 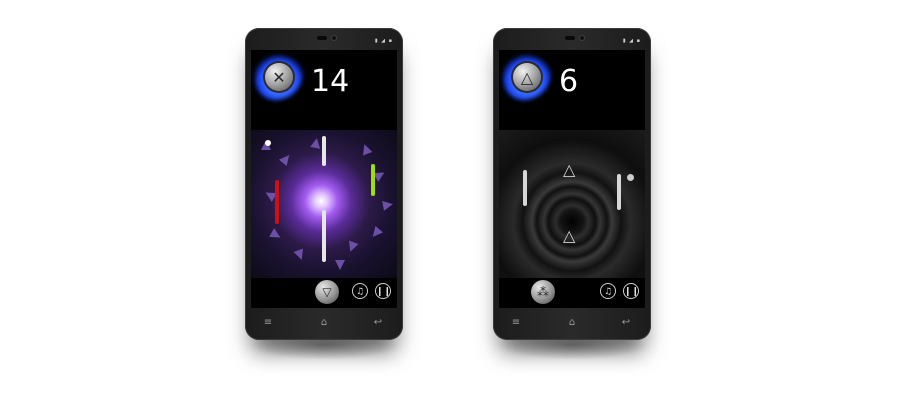 What do you see at coordinates (327, 292) in the screenshot?
I see `triangle-knot-icon: ▽` at bounding box center [327, 292].